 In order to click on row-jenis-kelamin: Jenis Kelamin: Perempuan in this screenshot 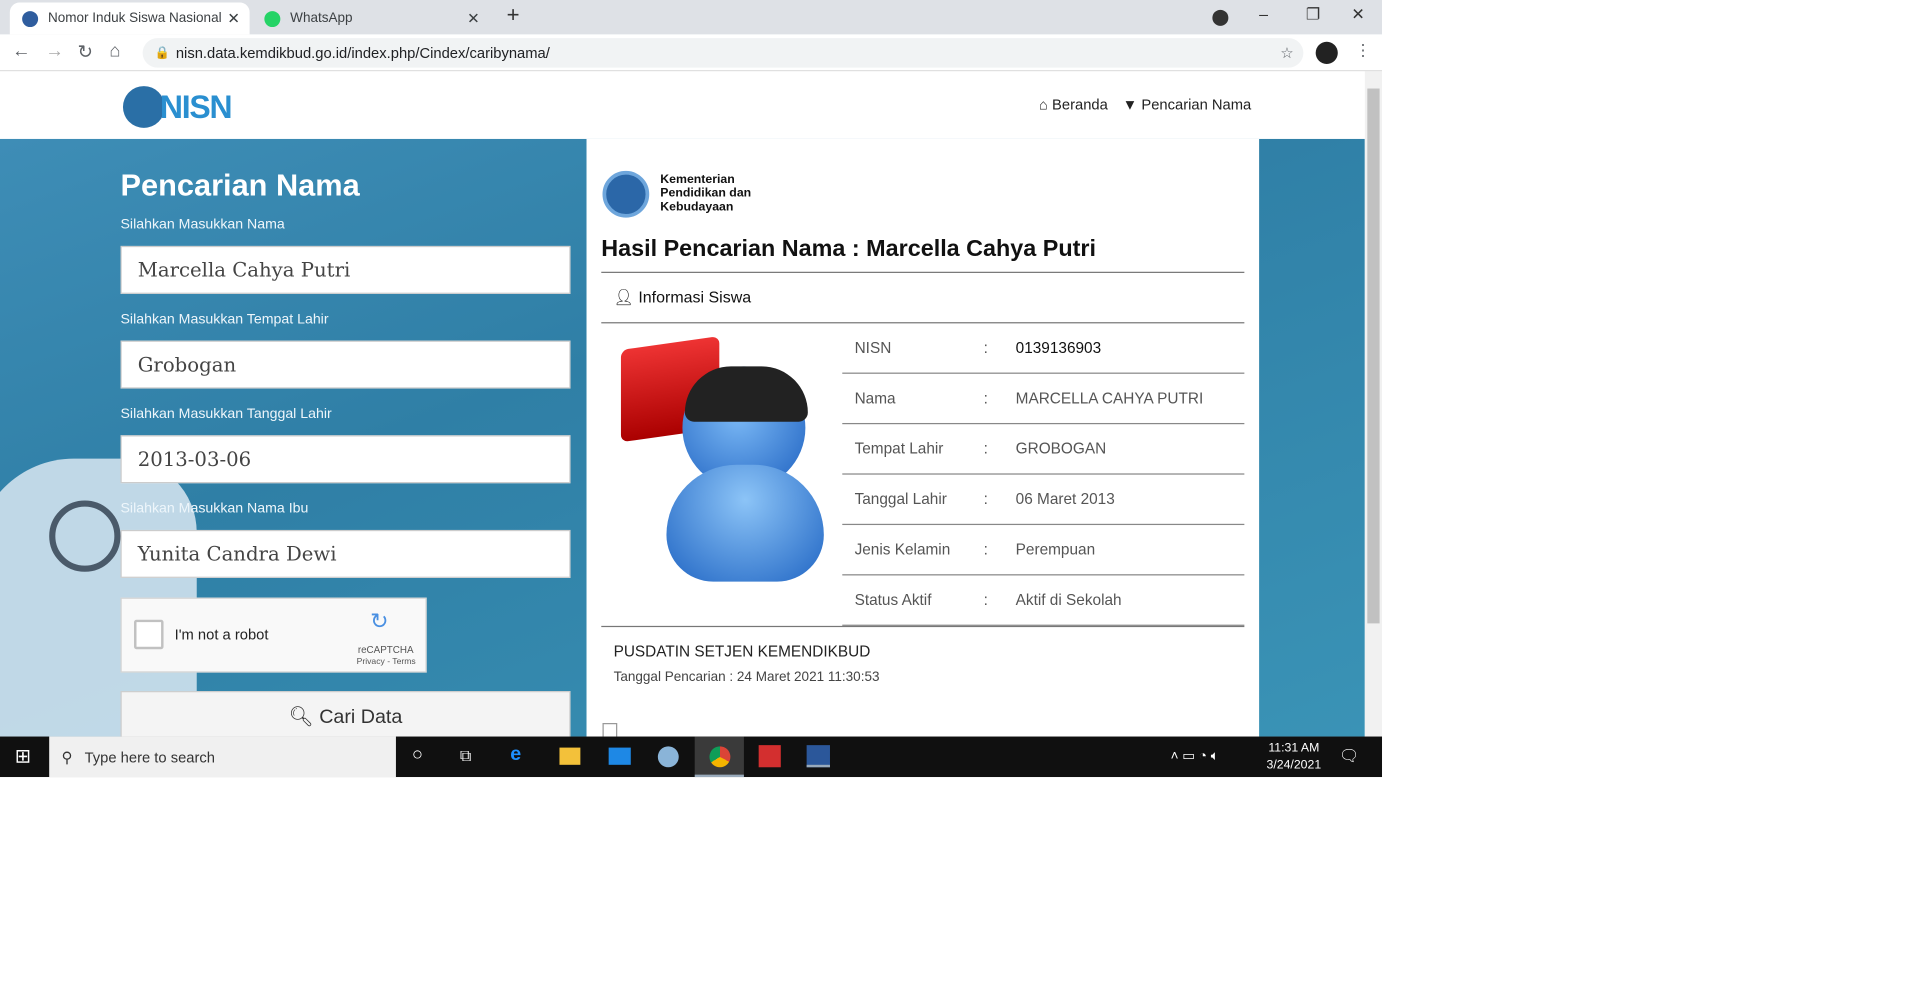, I will do `click(1043, 550)`.